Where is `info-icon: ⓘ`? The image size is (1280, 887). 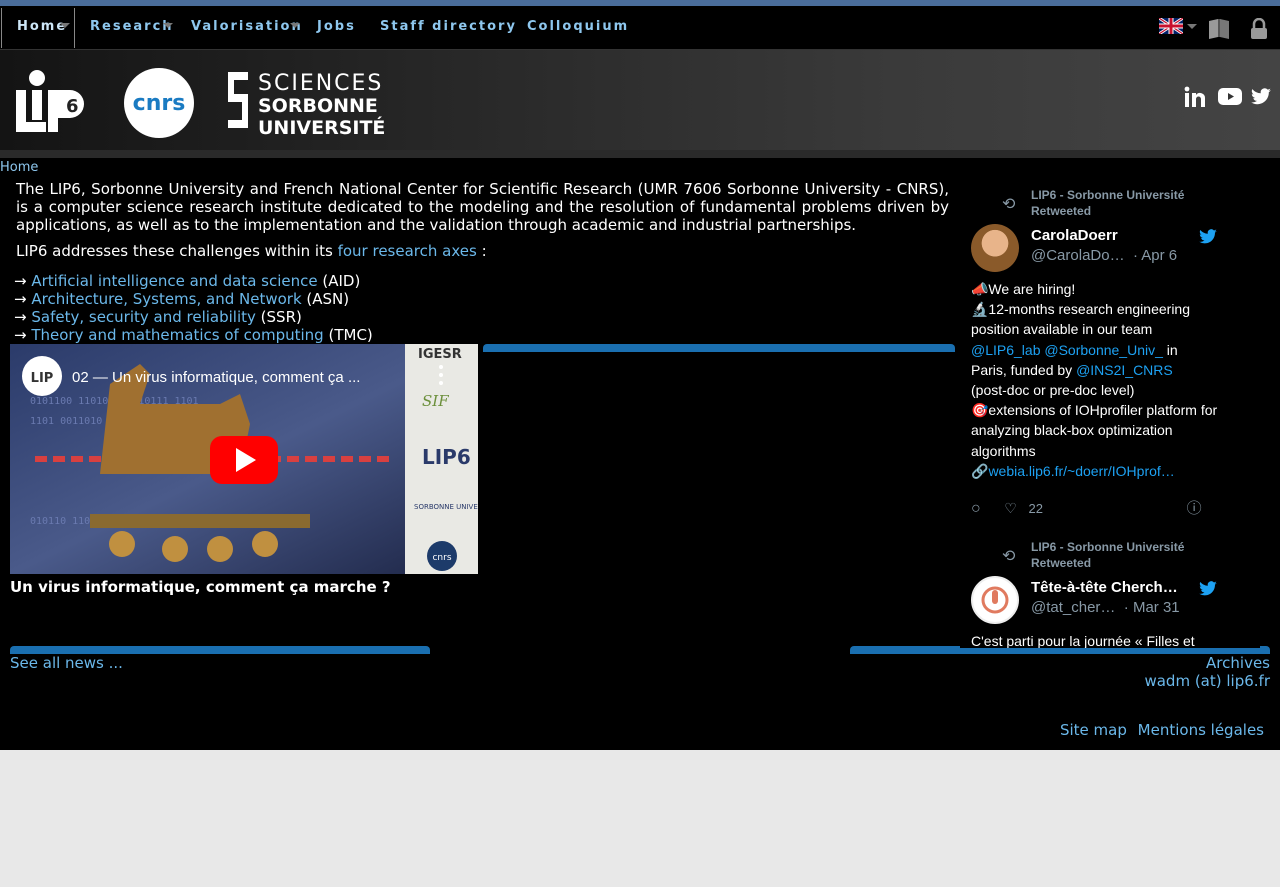 info-icon: ⓘ is located at coordinates (1194, 508).